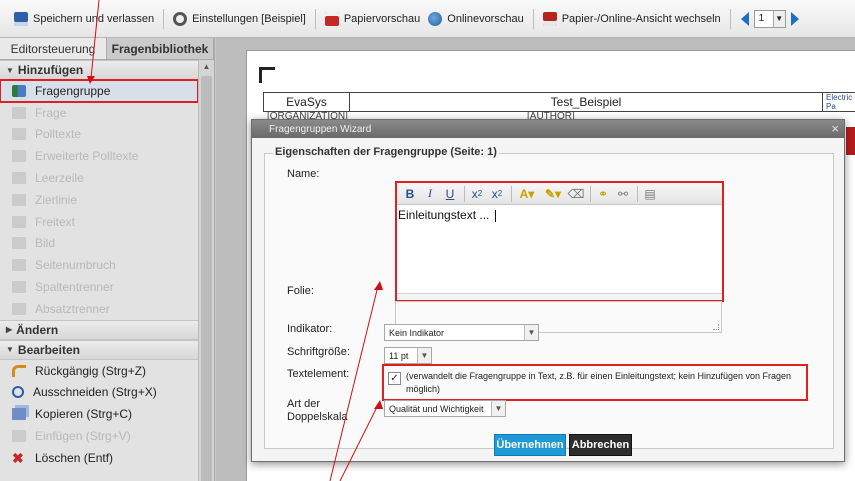 This screenshot has height=481, width=855. What do you see at coordinates (549, 18) in the screenshot?
I see `switch-view-icon` at bounding box center [549, 18].